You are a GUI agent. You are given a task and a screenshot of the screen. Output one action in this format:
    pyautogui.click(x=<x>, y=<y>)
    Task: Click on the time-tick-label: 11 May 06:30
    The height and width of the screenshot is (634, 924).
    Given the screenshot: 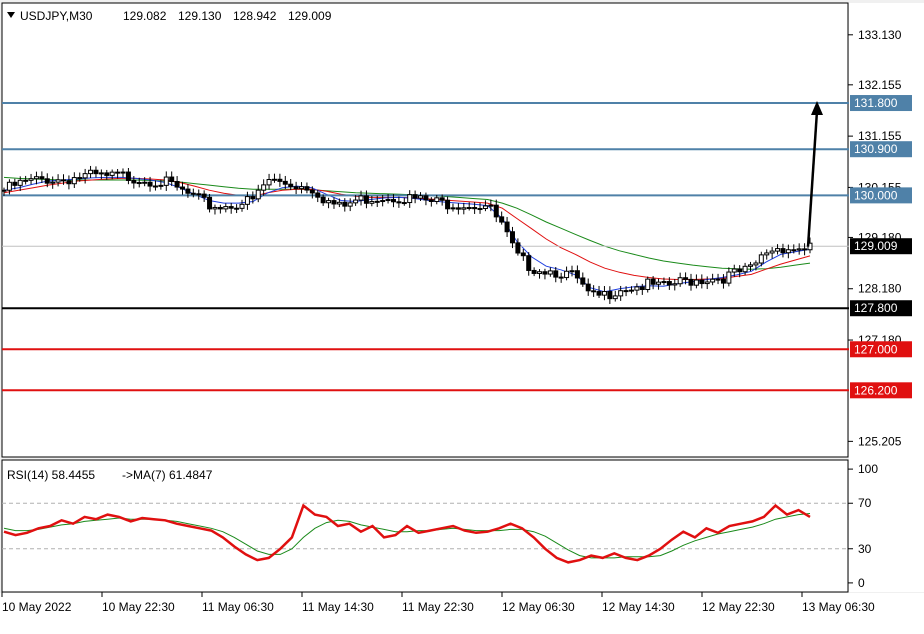 What is the action you would take?
    pyautogui.click(x=238, y=607)
    